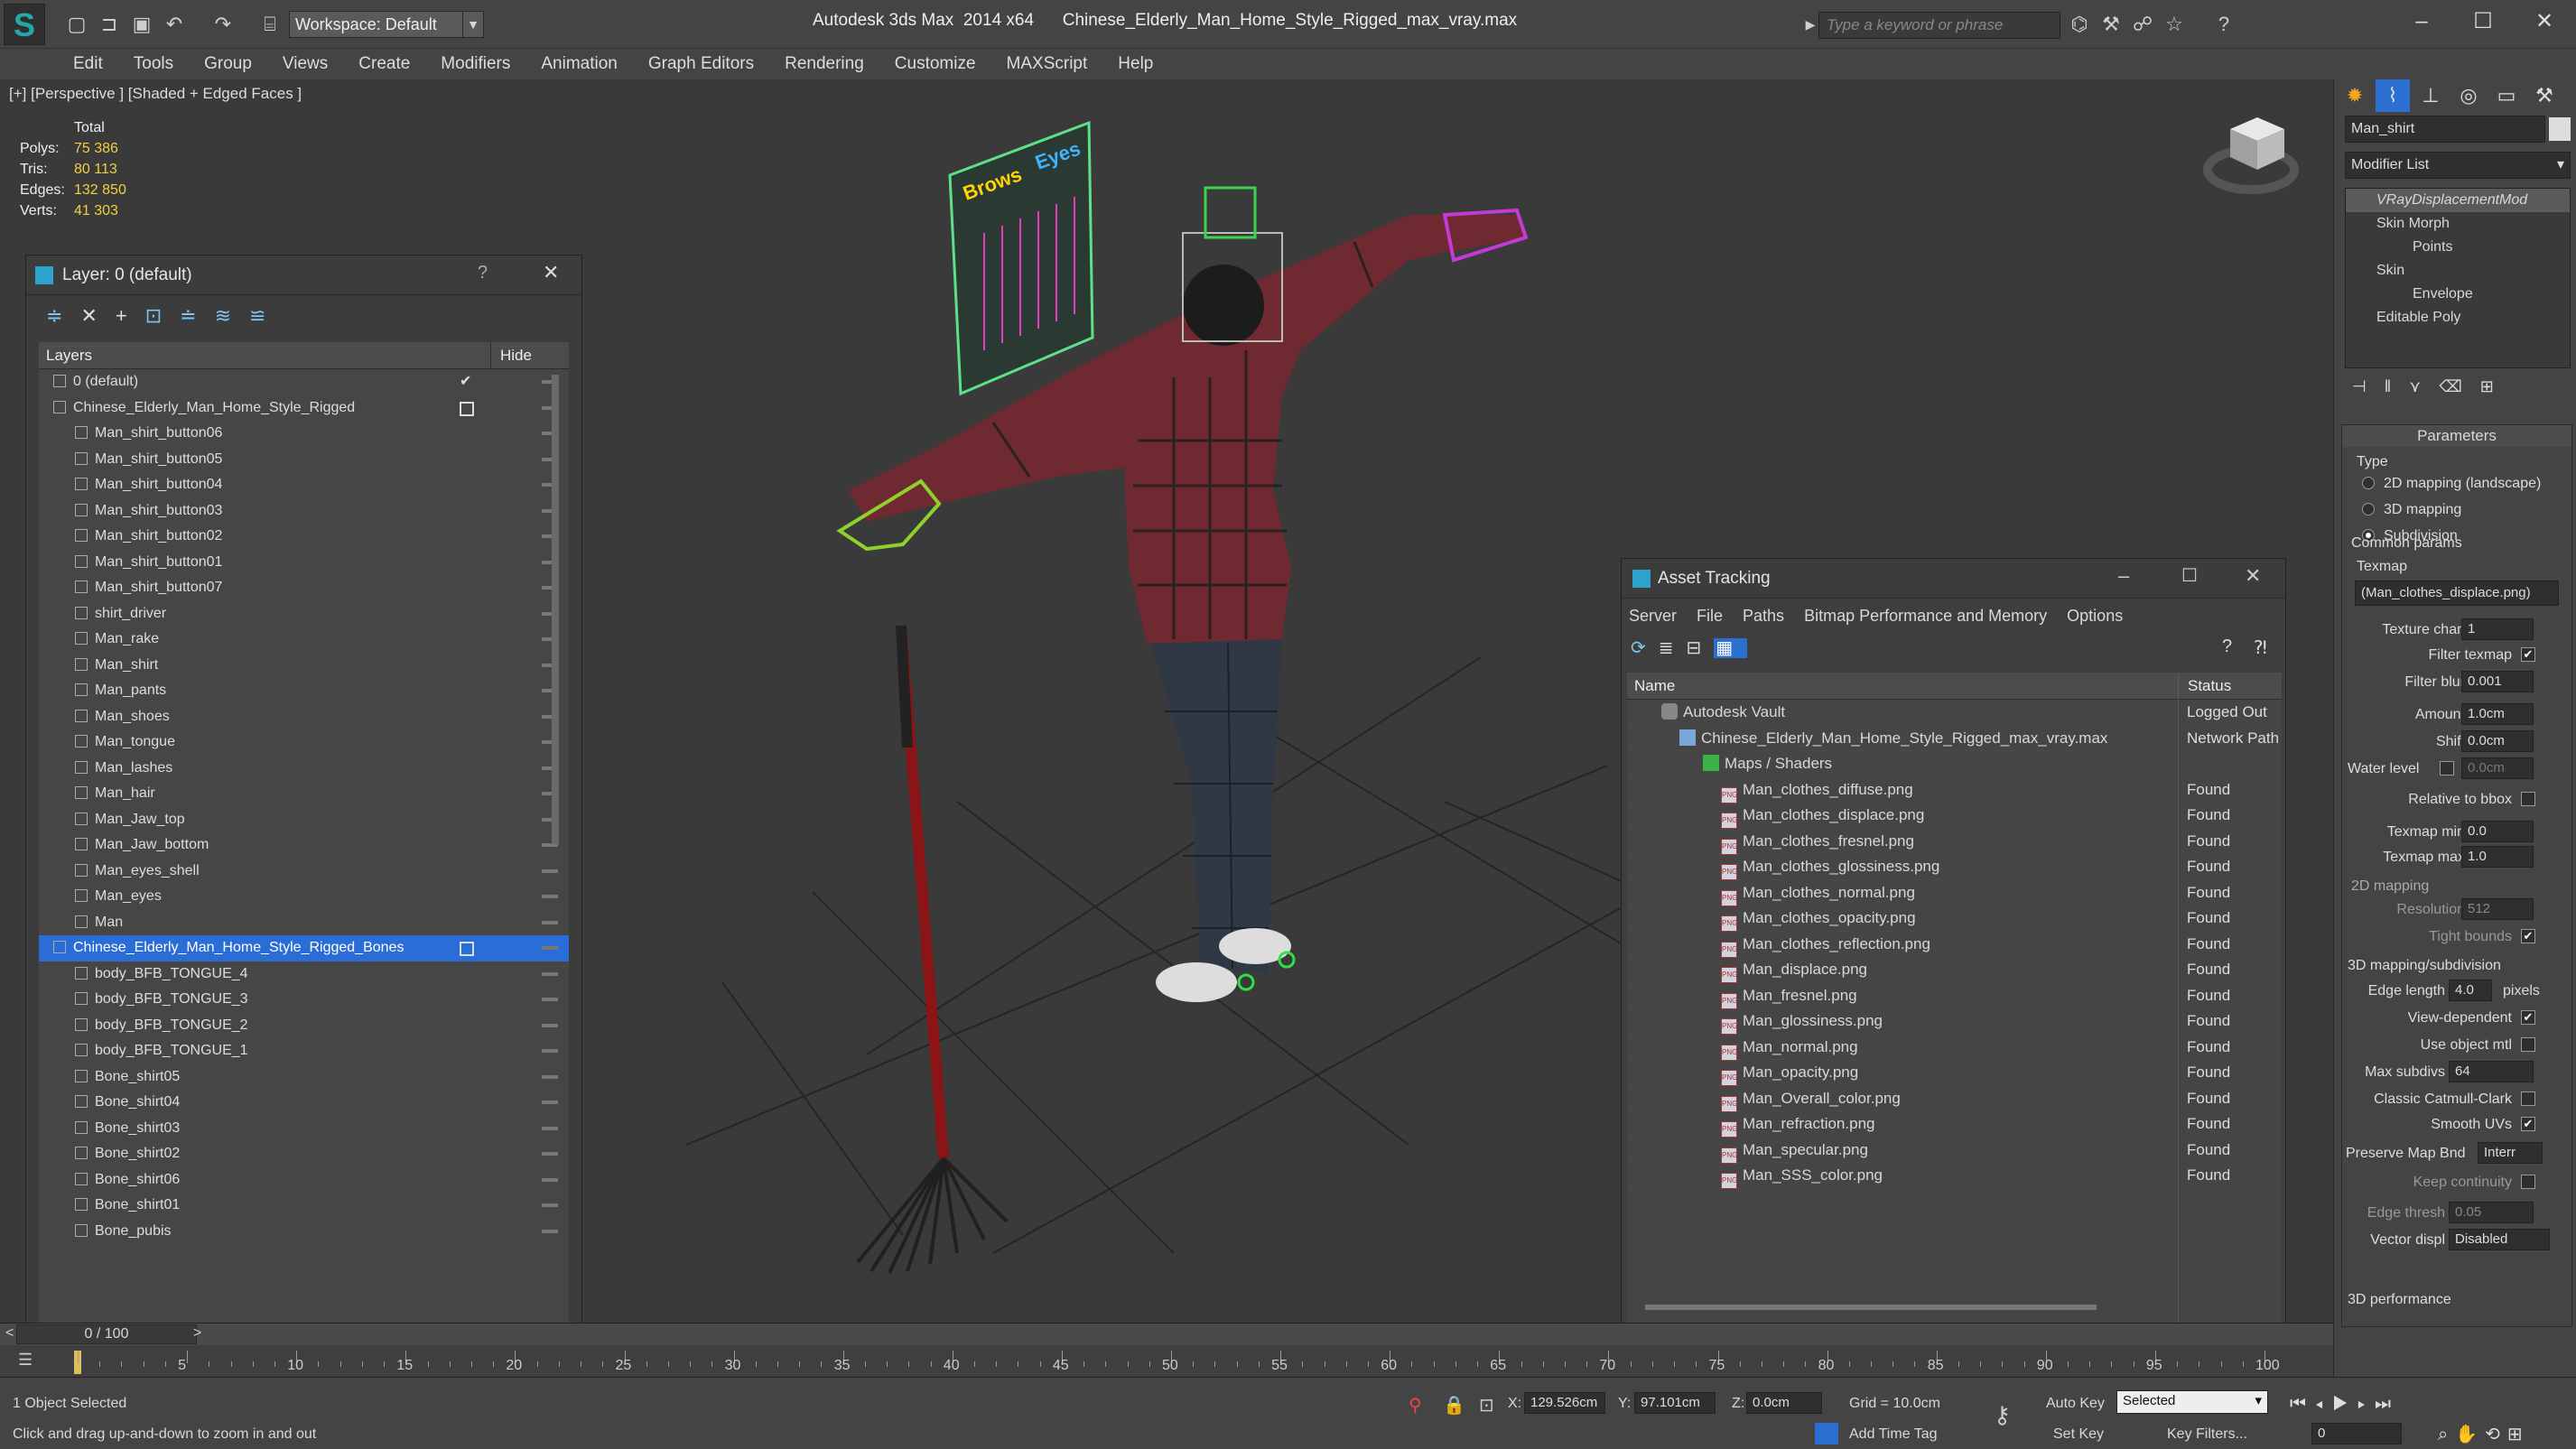 The image size is (2576, 1449). I want to click on x-coordinate-field: 129.526cm, so click(1564, 1403).